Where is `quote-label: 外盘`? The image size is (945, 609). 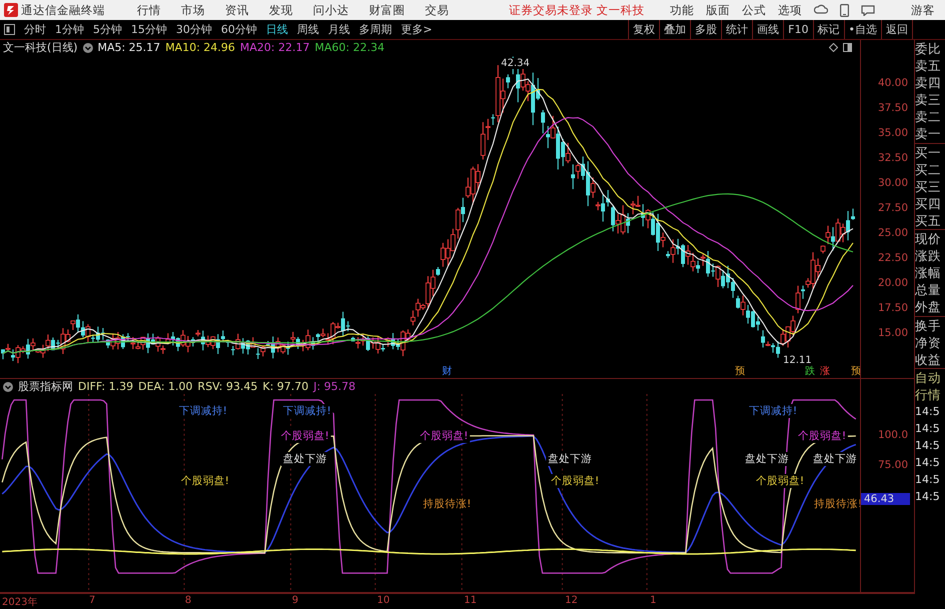 quote-label: 外盘 is located at coordinates (930, 307).